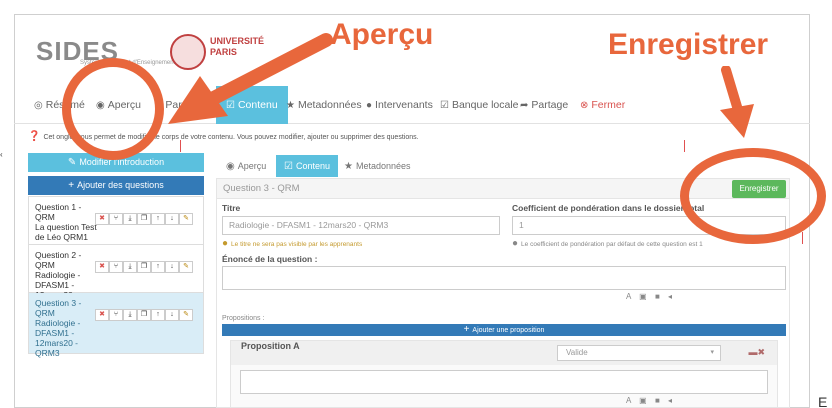  I want to click on annotation-circle-save, so click(753, 196).